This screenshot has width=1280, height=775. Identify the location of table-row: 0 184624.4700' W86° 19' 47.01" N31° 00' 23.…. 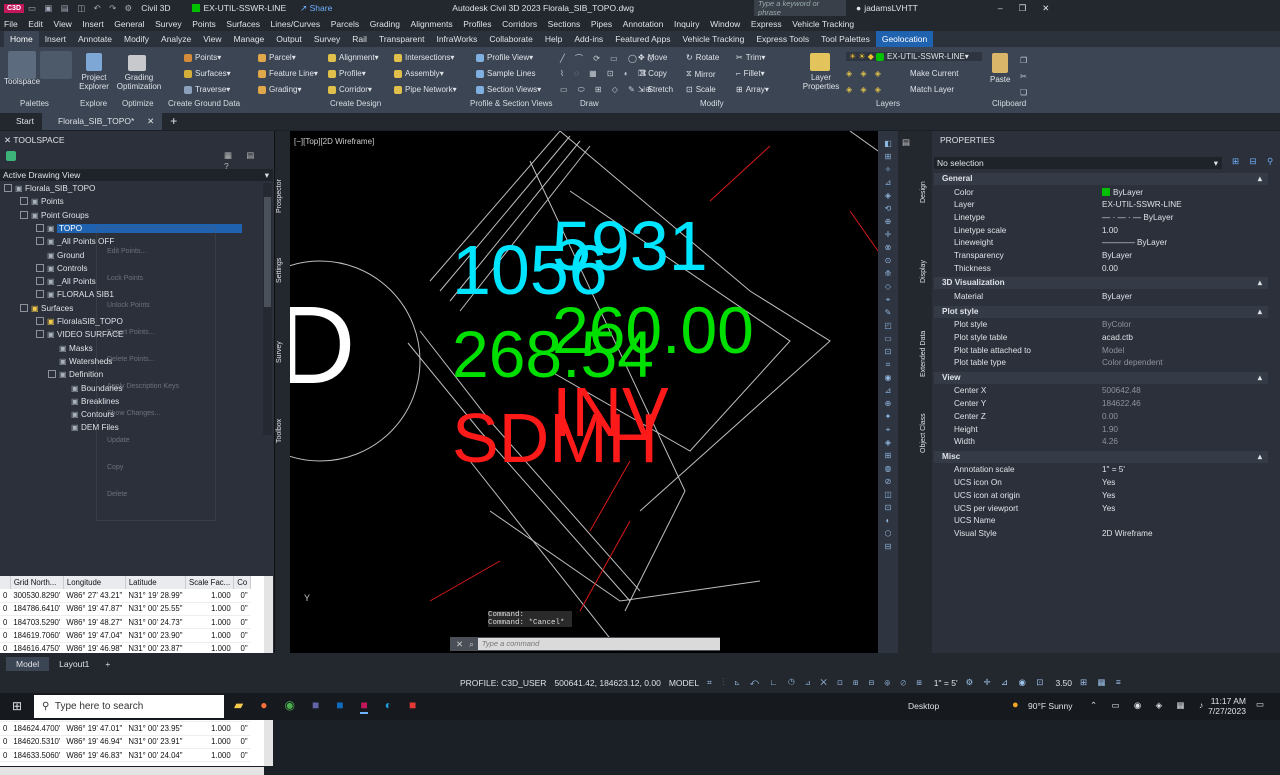
(125, 728).